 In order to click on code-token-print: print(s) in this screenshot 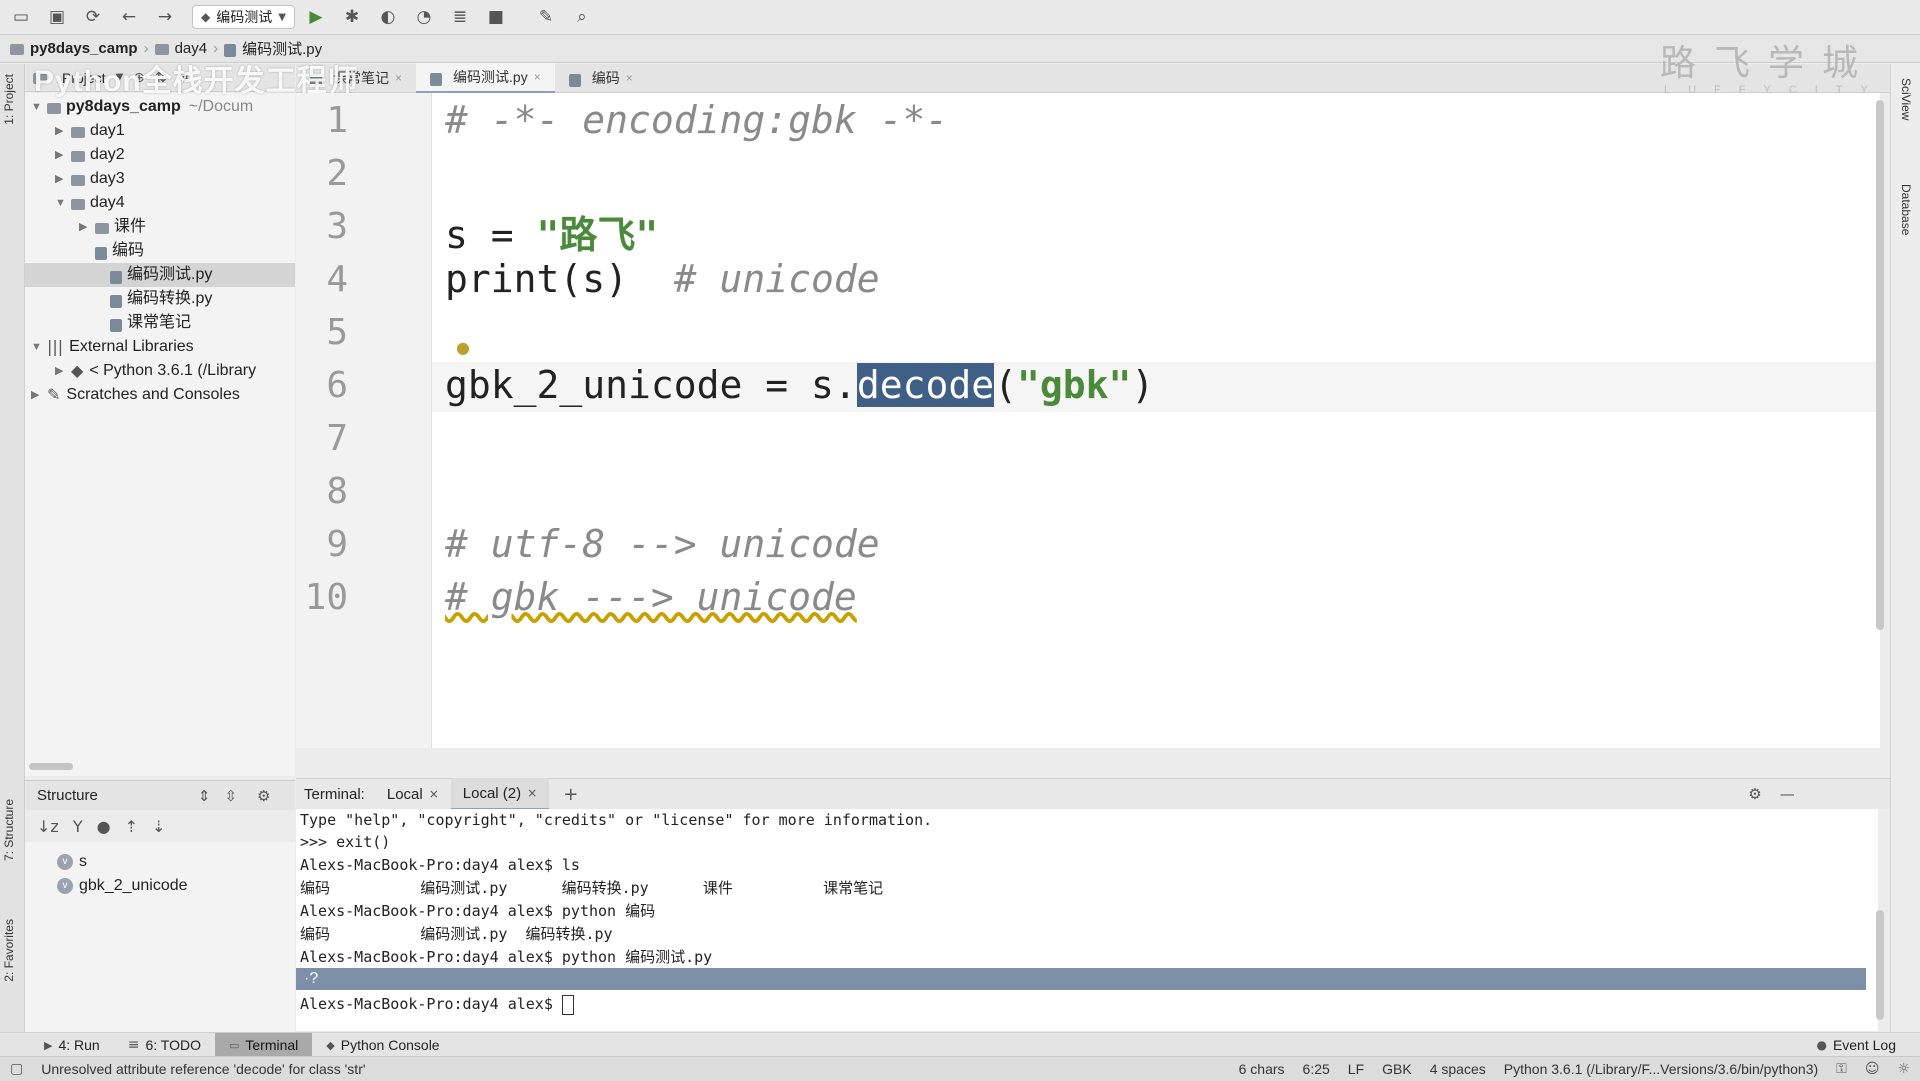, I will do `click(559, 279)`.